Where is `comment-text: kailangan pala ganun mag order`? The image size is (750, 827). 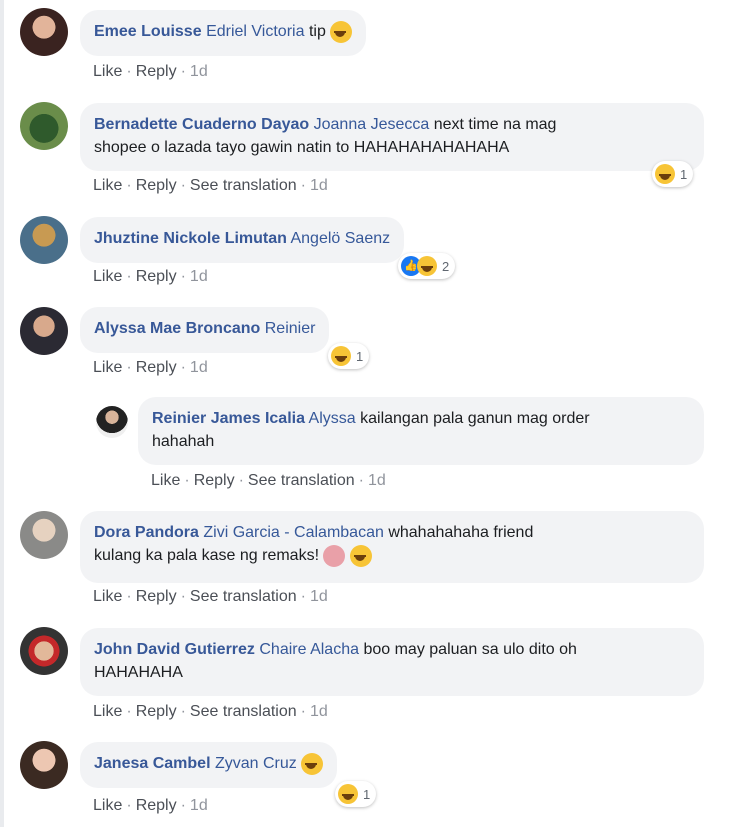 comment-text: kailangan pala ganun mag order is located at coordinates (475, 418).